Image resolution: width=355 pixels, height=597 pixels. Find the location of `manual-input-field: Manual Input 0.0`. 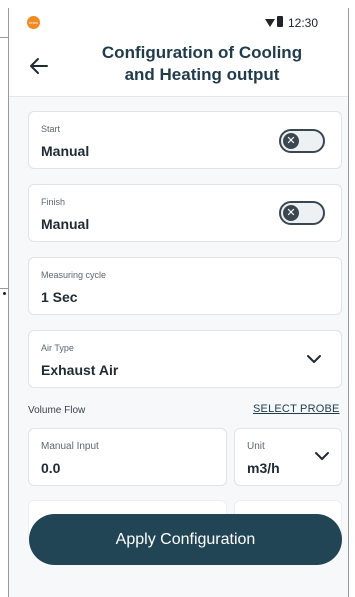

manual-input-field: Manual Input 0.0 is located at coordinates (127, 457).